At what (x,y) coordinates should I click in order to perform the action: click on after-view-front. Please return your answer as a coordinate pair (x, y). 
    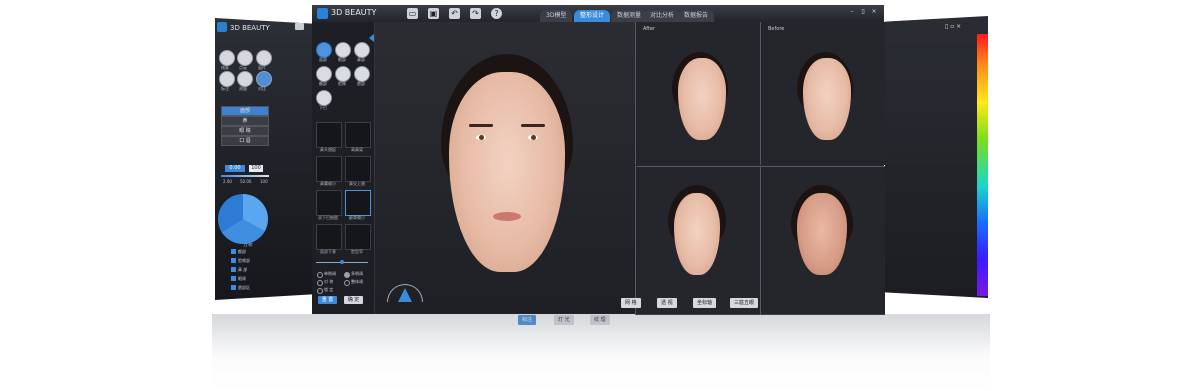
    Looking at the image, I should click on (697, 240).